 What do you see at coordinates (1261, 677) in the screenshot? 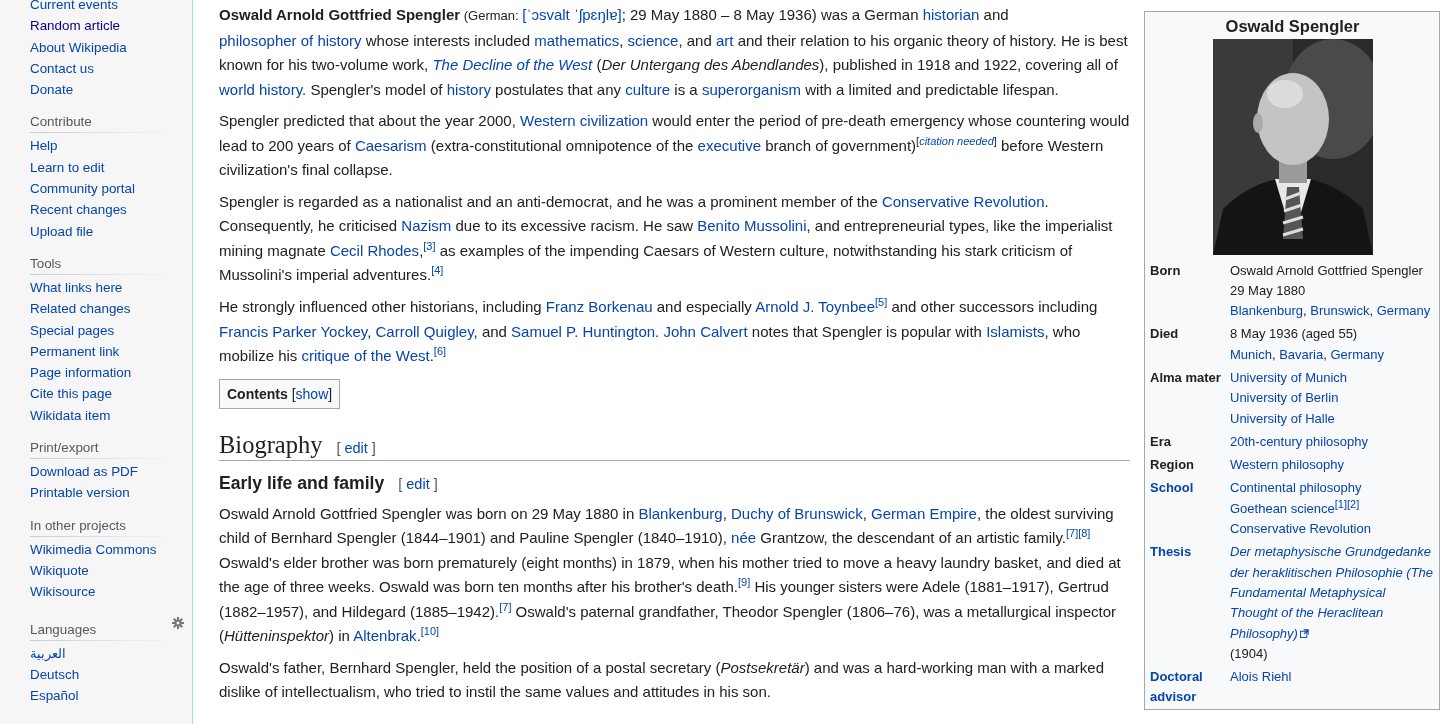
I see `link: Alois Riehl` at bounding box center [1261, 677].